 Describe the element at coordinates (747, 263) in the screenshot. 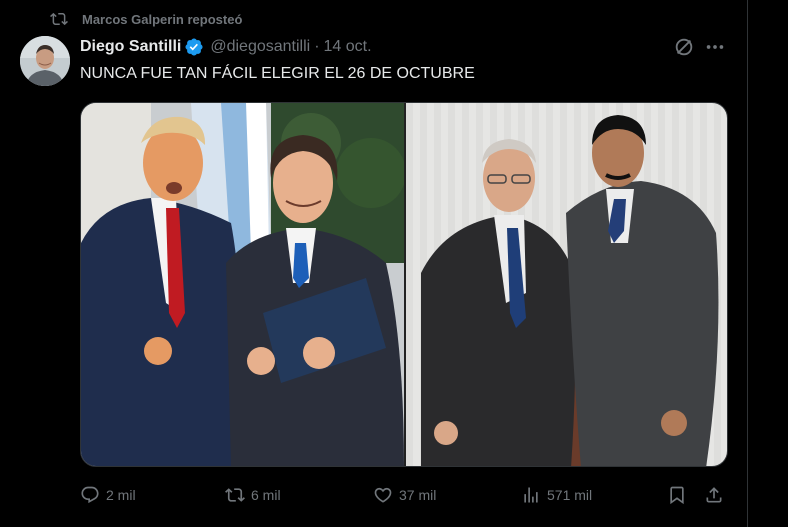

I see `timeline-column-border` at that location.